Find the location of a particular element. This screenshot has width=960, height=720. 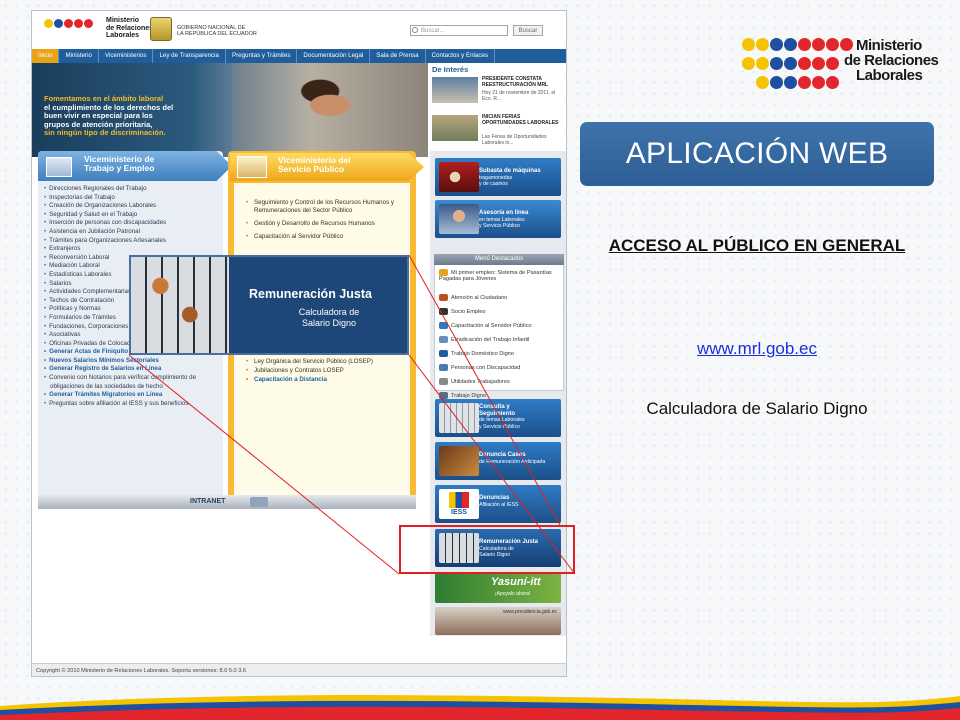

casino-chips-icon is located at coordinates (459, 177).